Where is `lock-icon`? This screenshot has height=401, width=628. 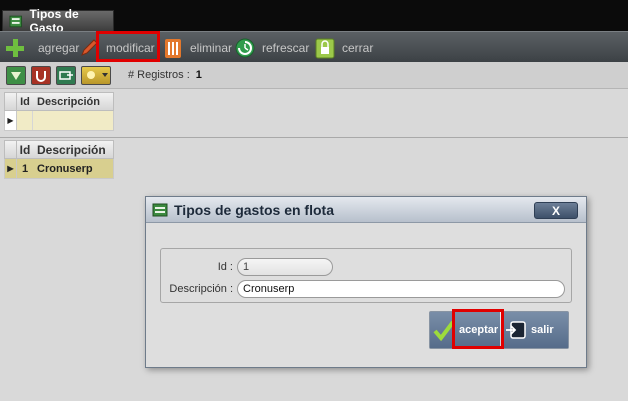
lock-icon is located at coordinates (325, 48).